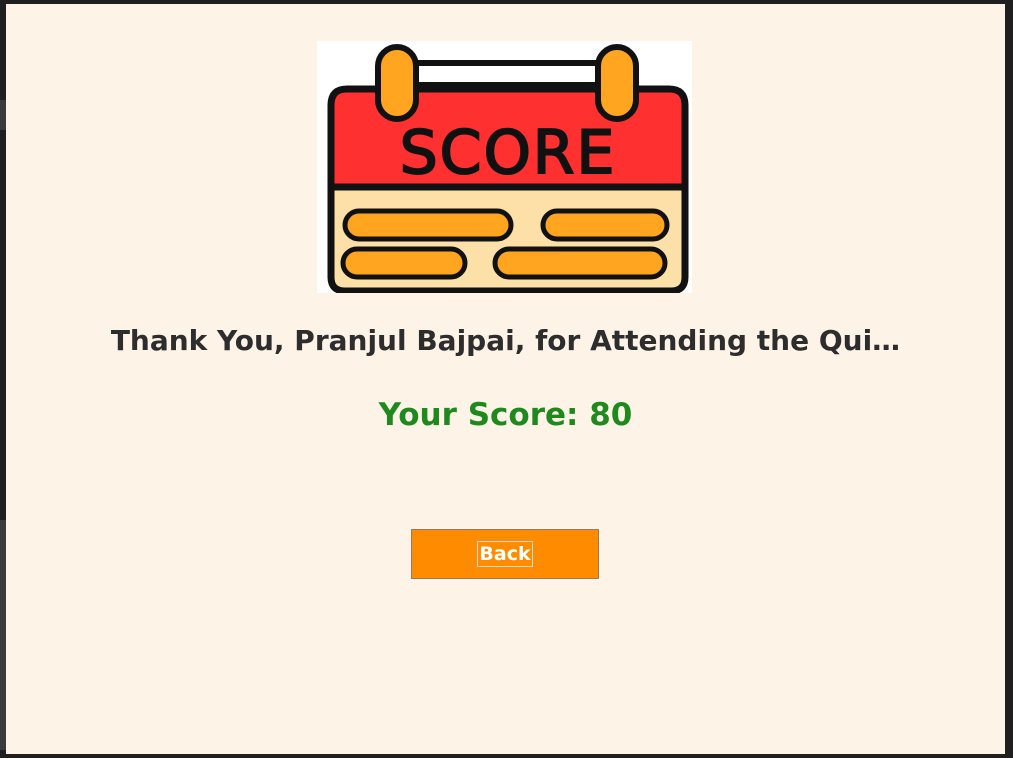  Describe the element at coordinates (504, 74) in the screenshot. I see `board-hanger` at that location.